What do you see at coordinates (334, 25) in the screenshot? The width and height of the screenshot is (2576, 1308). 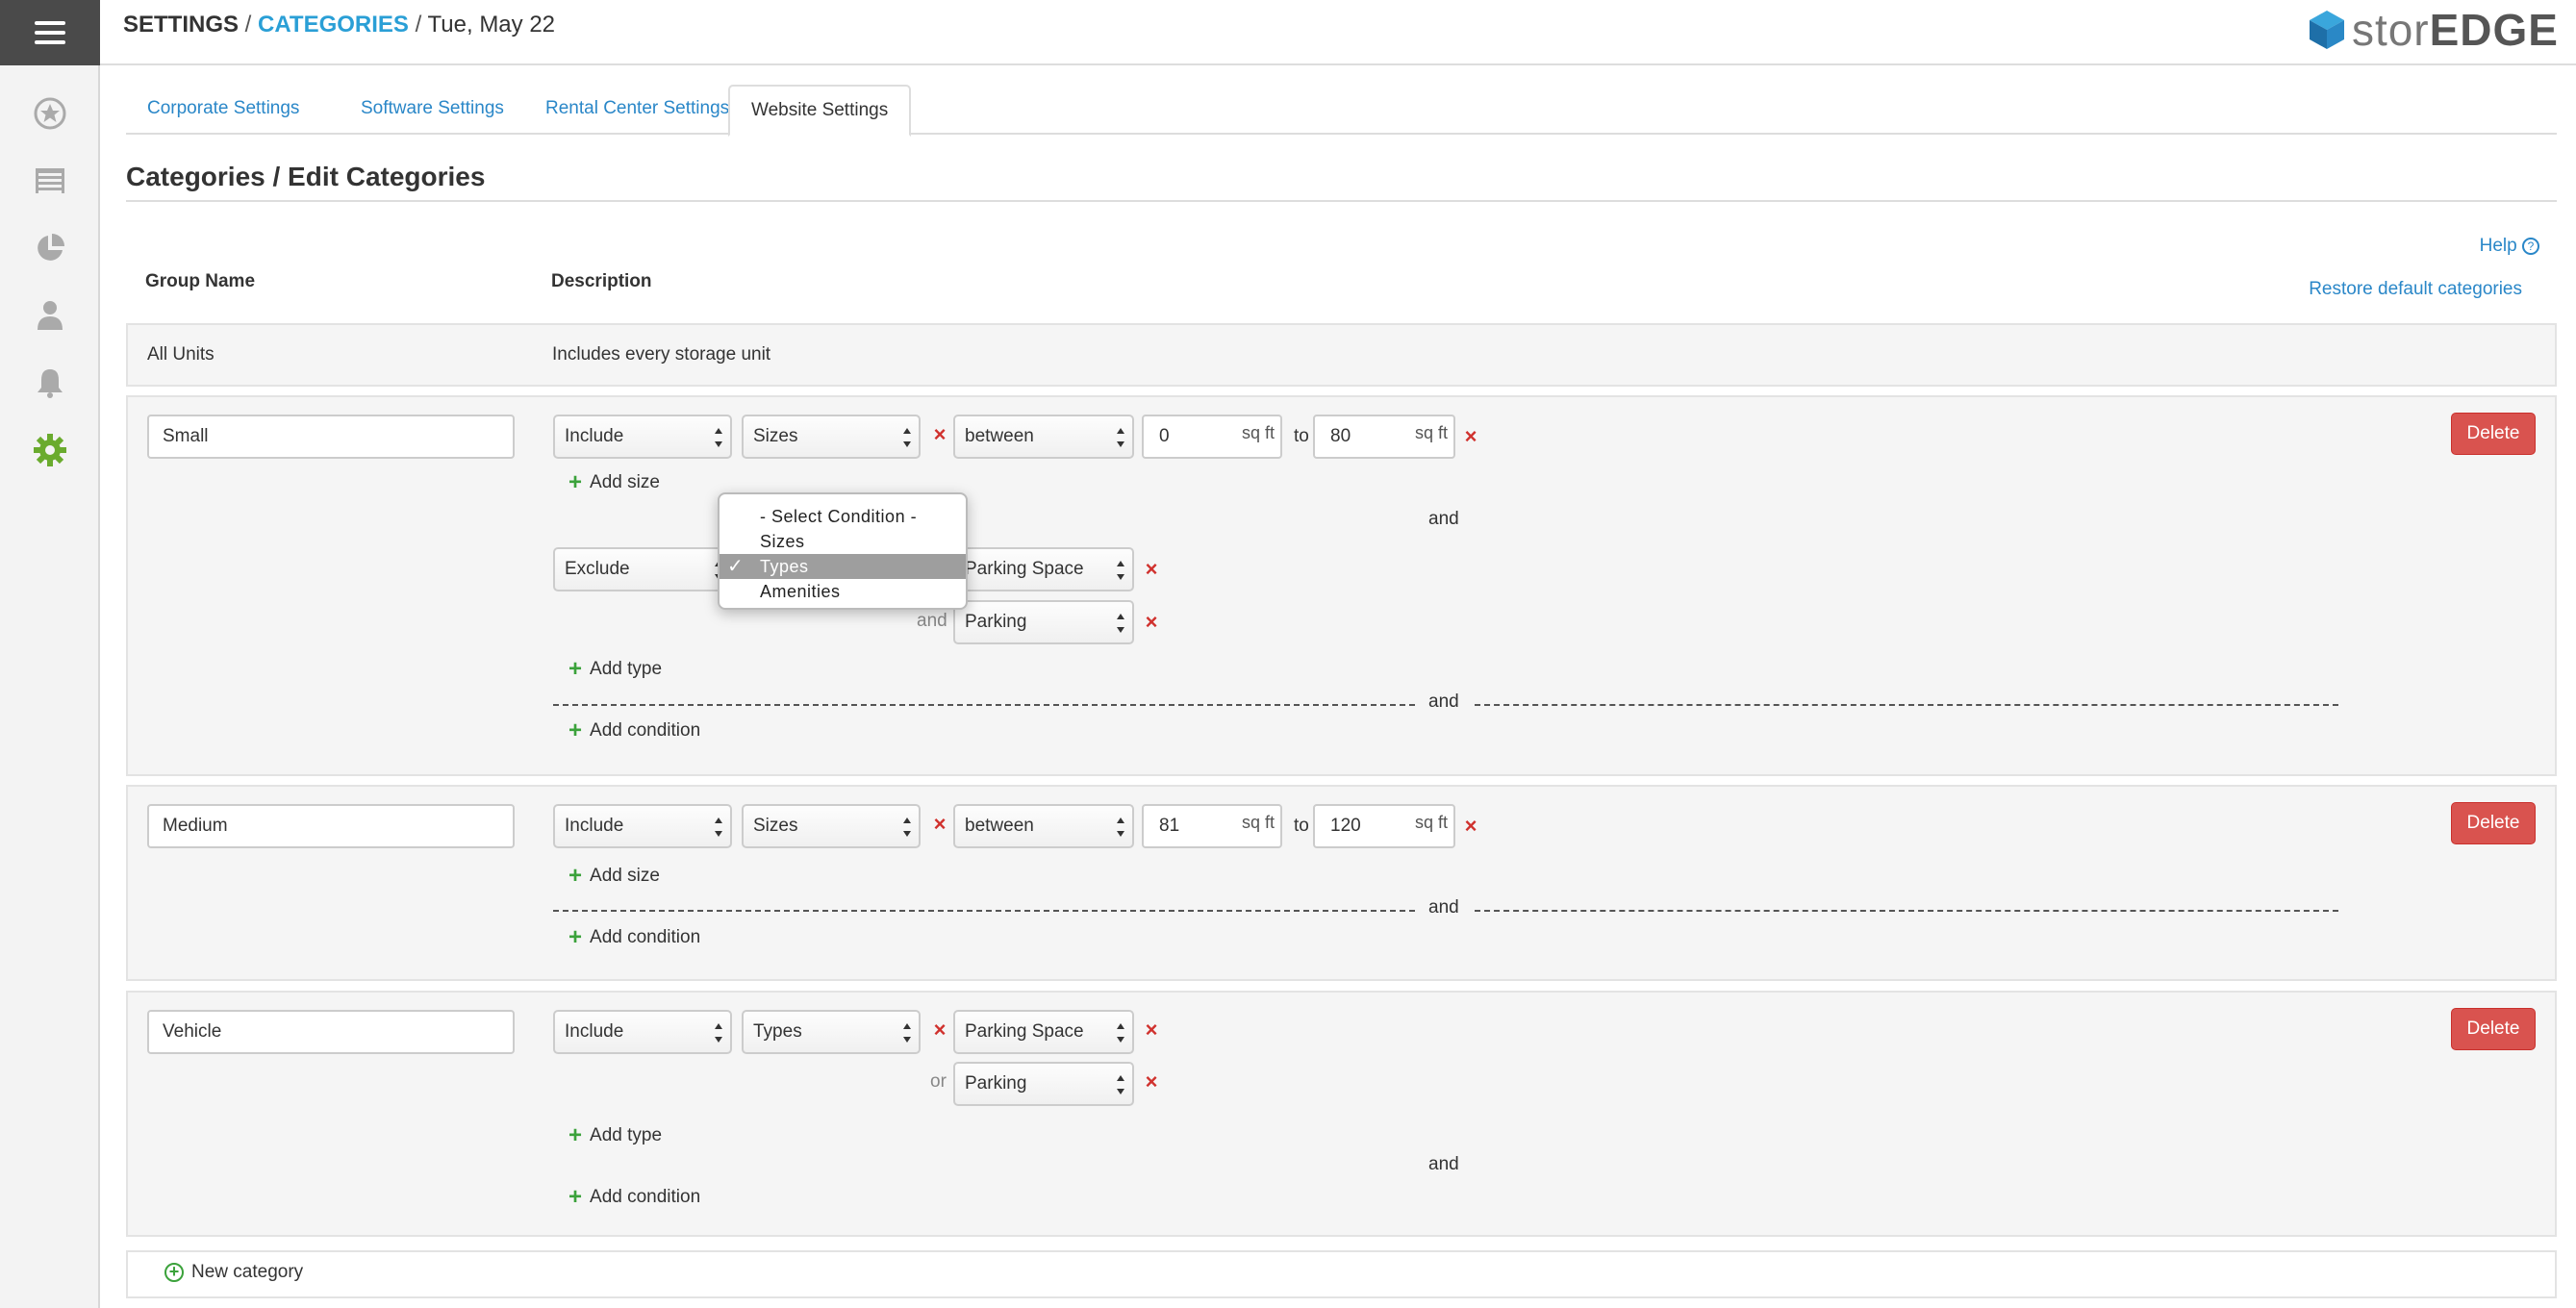 I see `breadcrumb-categories: CATEGORIES` at bounding box center [334, 25].